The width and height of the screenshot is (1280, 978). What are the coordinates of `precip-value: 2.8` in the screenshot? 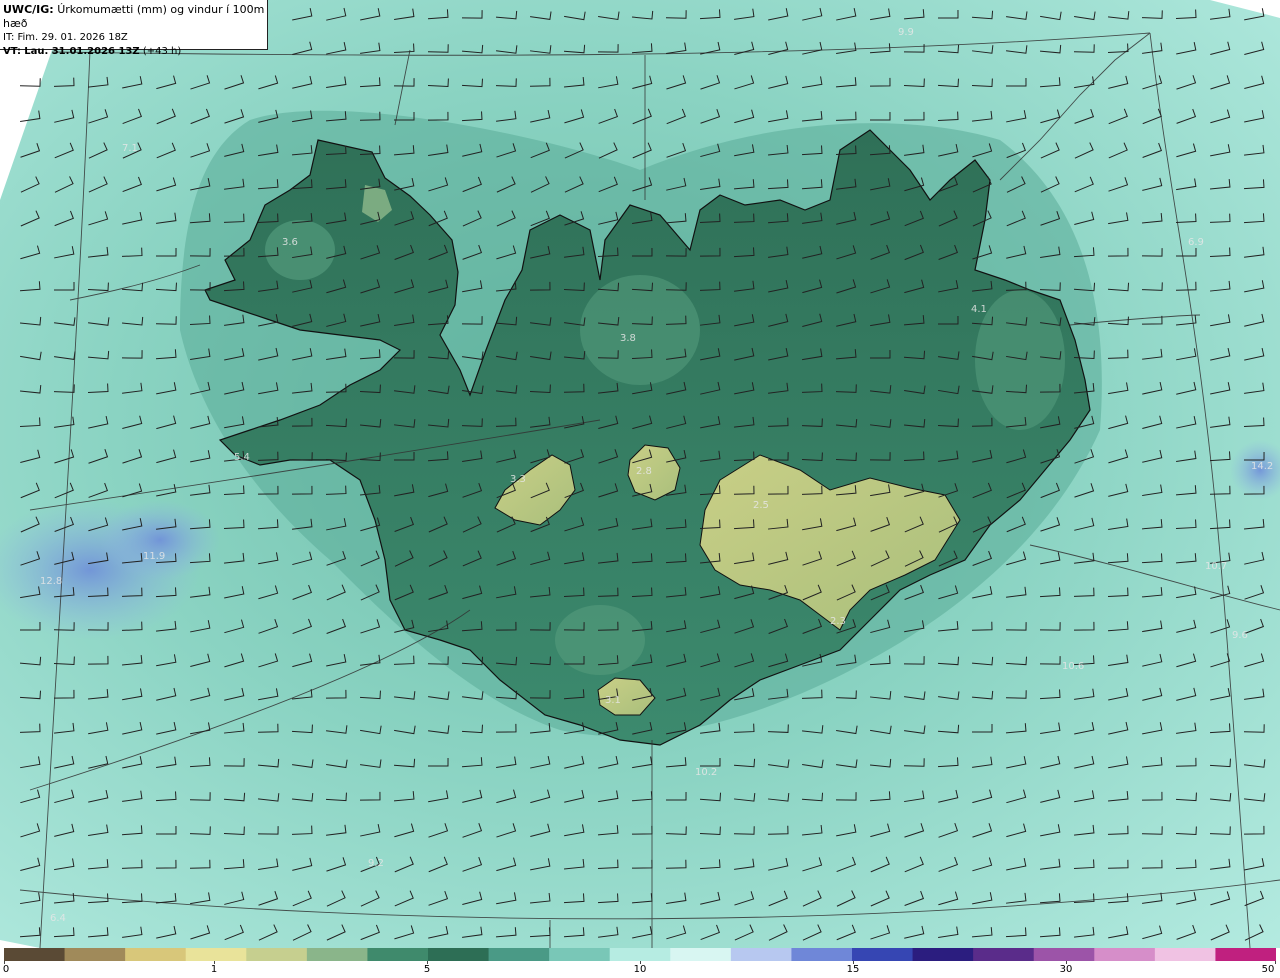 It's located at (644, 471).